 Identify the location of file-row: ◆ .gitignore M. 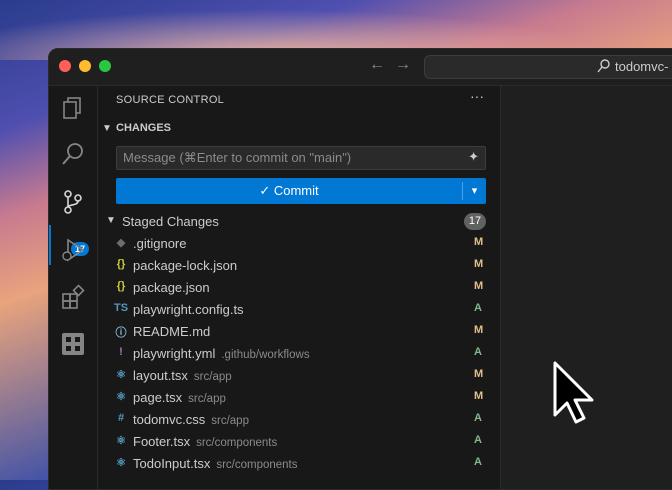
(299, 244).